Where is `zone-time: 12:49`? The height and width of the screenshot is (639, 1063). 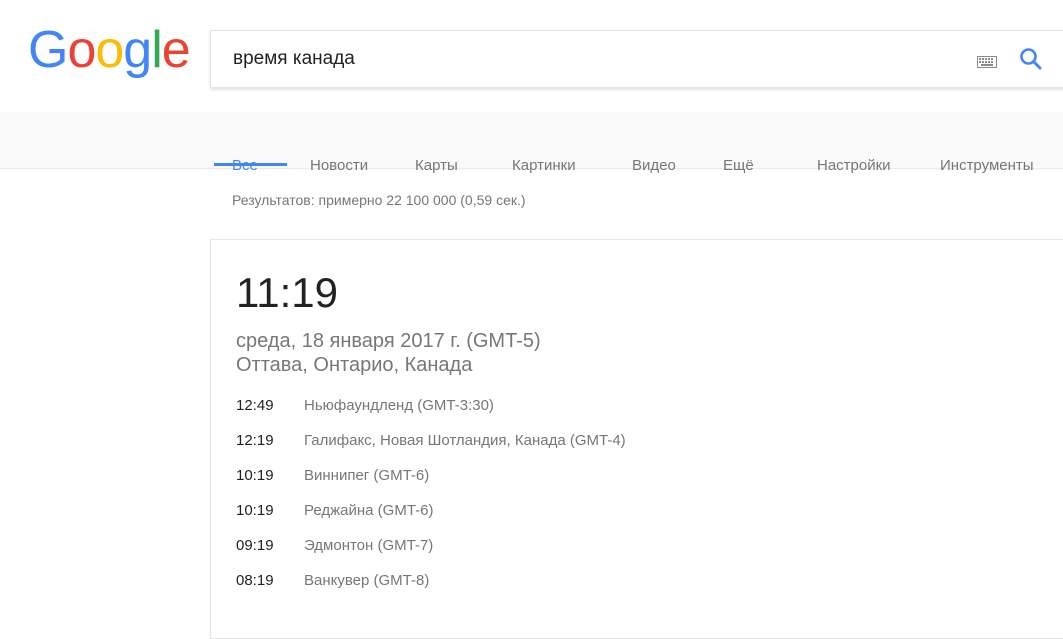
zone-time: 12:49 is located at coordinates (255, 405).